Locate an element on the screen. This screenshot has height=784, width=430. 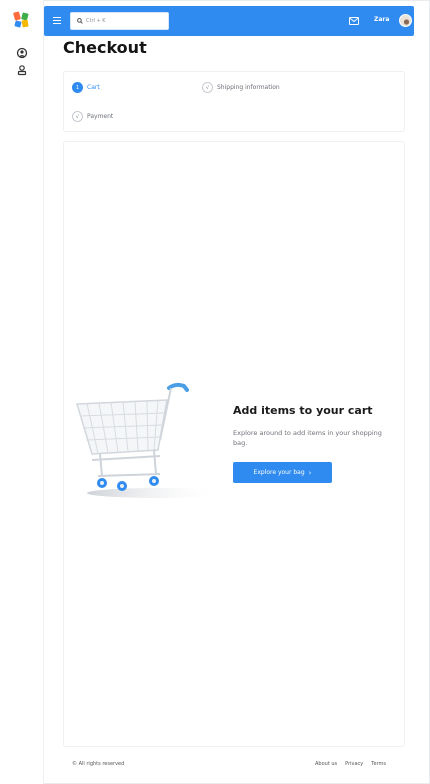
step-shipping-information: √ Shipping information is located at coordinates (241, 87).